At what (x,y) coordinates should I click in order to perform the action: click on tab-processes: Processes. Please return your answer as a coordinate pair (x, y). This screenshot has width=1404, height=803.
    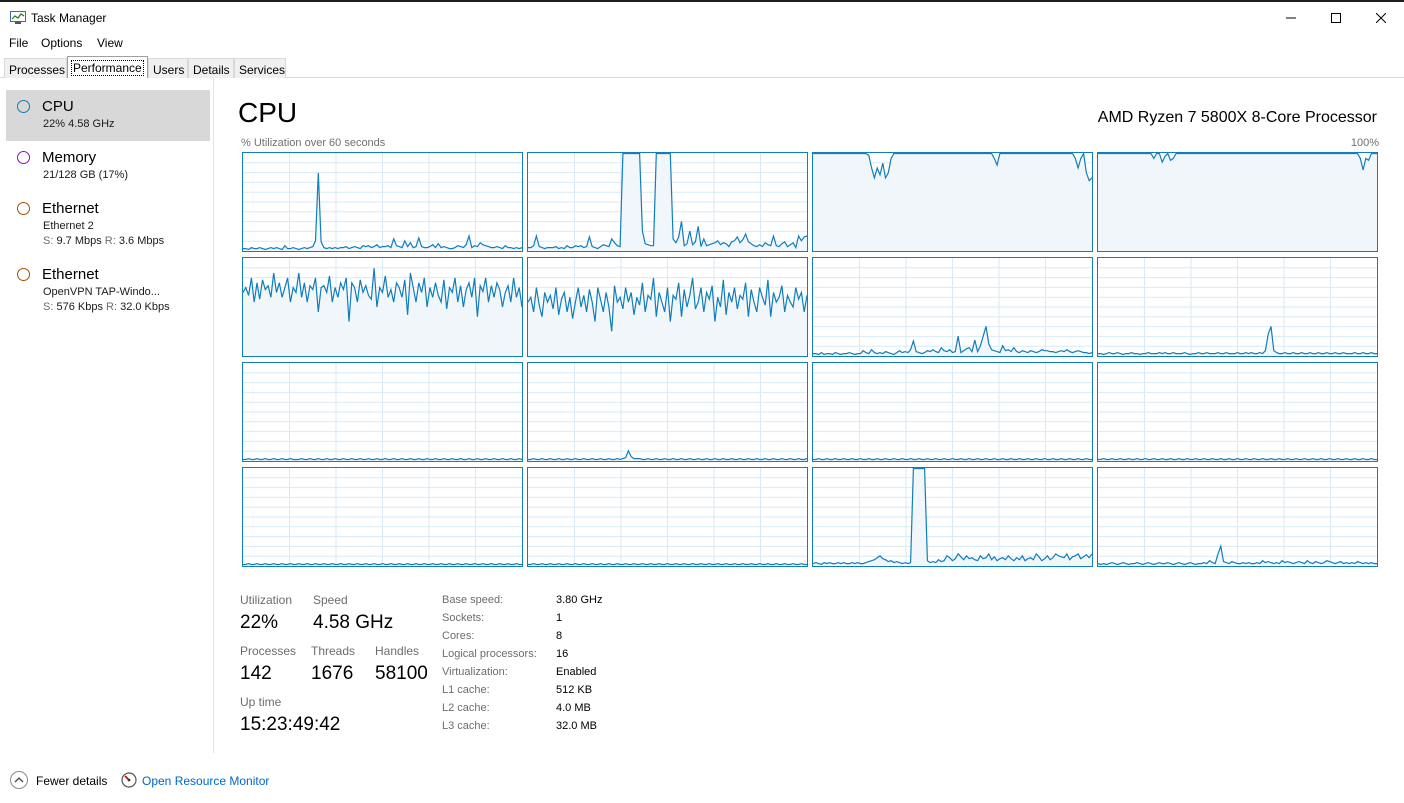
    Looking at the image, I should click on (35, 68).